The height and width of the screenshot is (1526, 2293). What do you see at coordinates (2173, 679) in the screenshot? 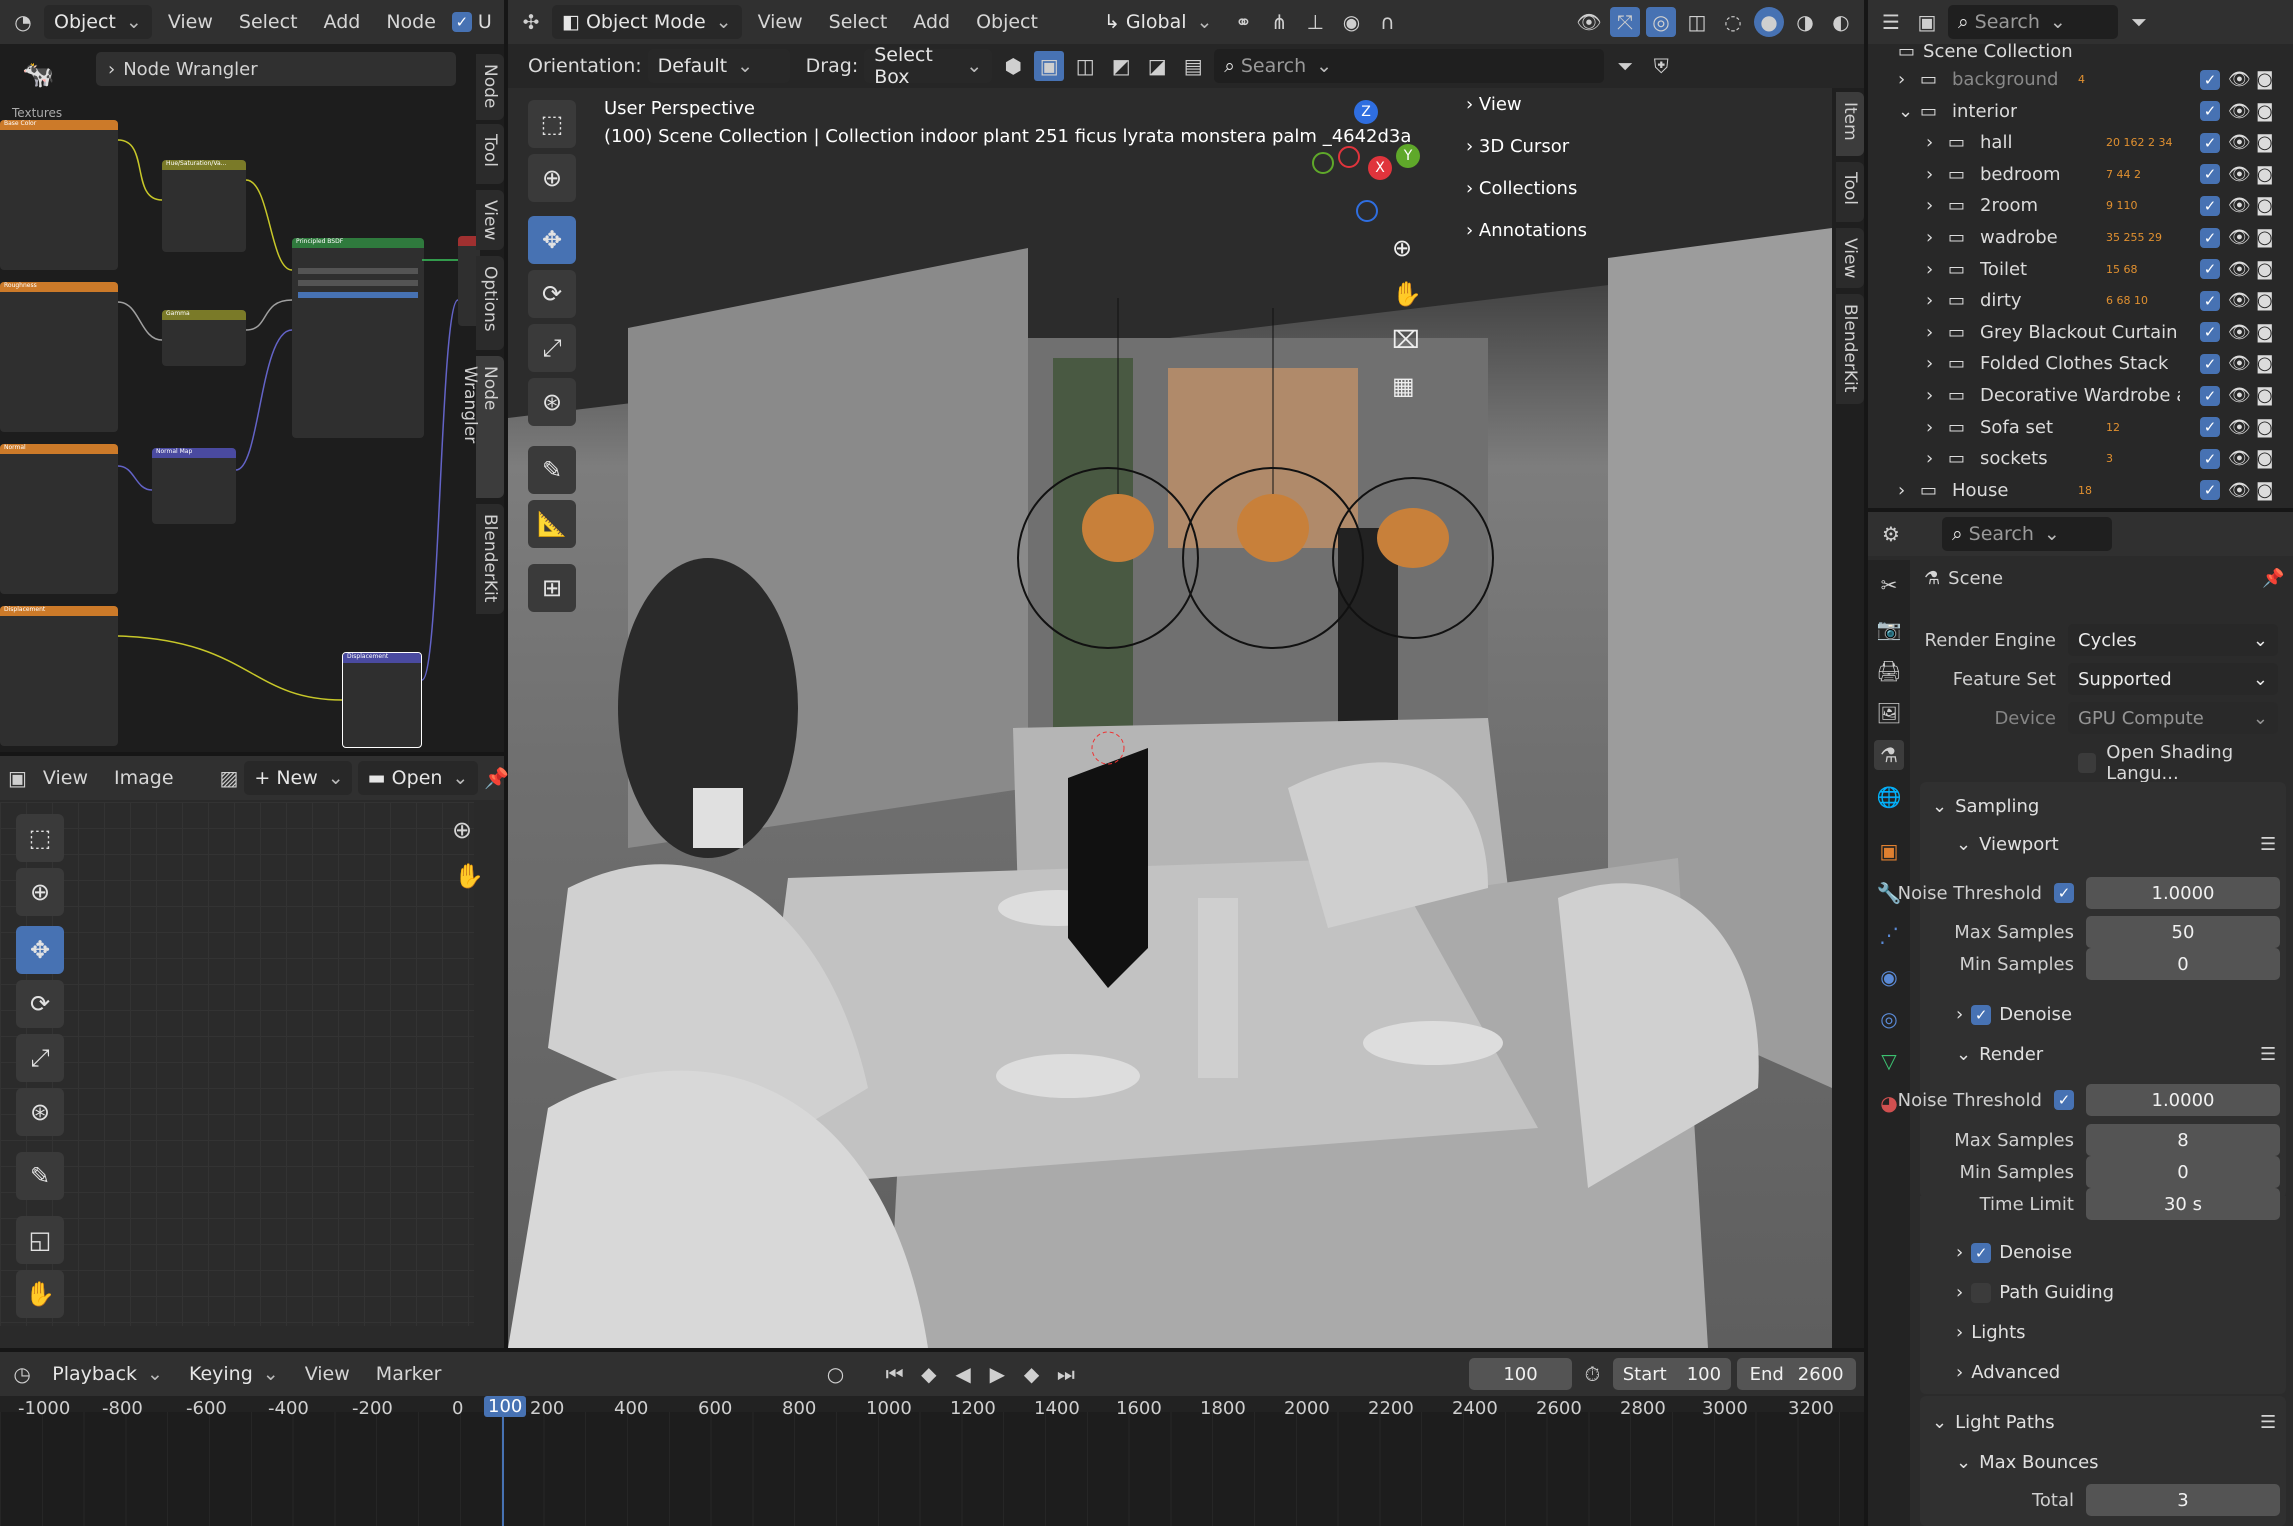
I see `feature-set-dropdown: Supported ⌄` at bounding box center [2173, 679].